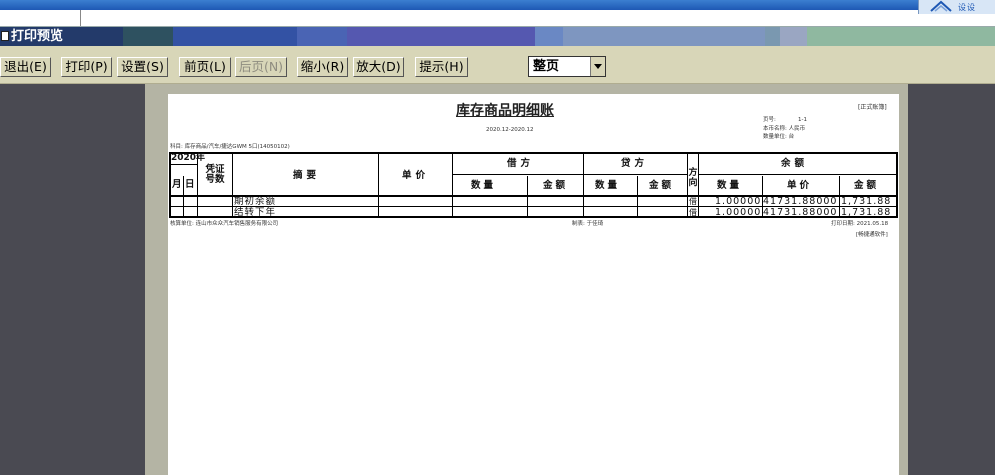 The height and width of the screenshot is (475, 995). What do you see at coordinates (255, 201) in the screenshot?
I see `row1-summary: 期初余额` at bounding box center [255, 201].